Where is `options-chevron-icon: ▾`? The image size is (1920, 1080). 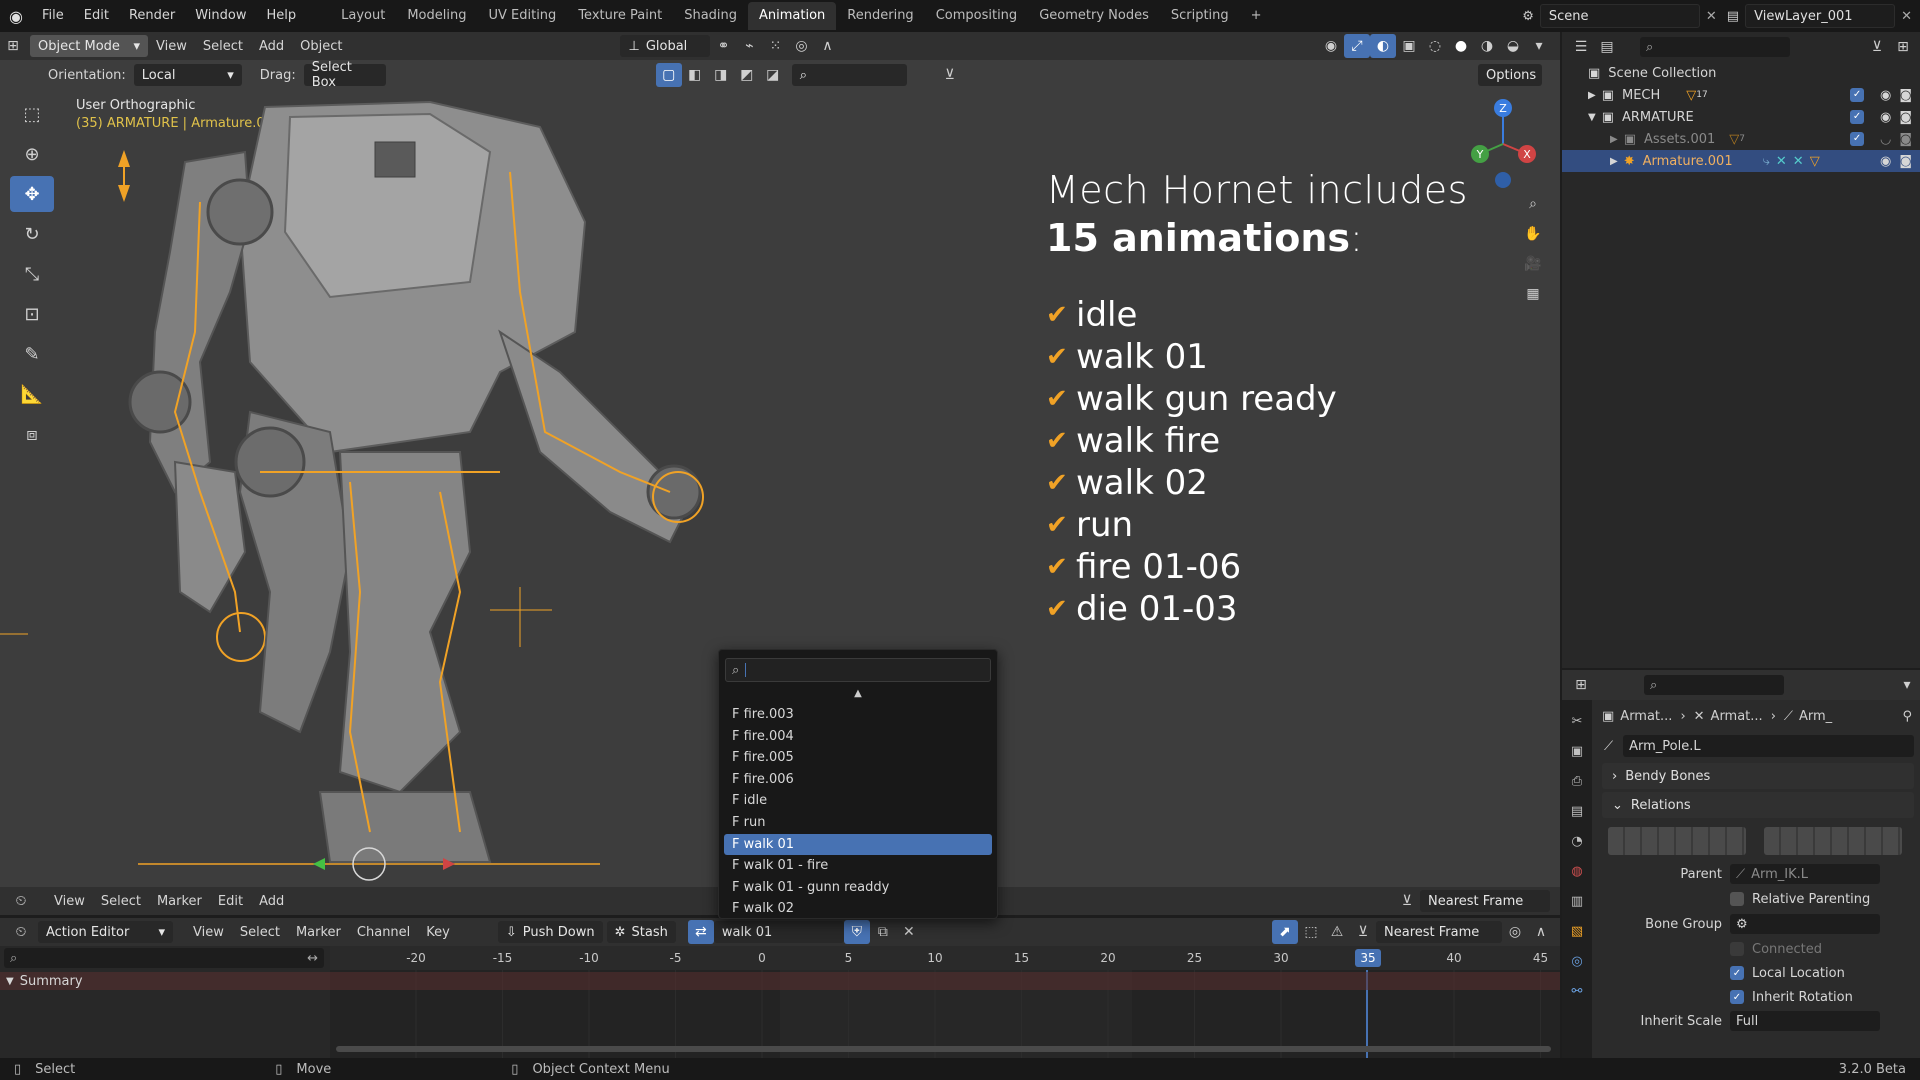 options-chevron-icon: ▾ is located at coordinates (1907, 685).